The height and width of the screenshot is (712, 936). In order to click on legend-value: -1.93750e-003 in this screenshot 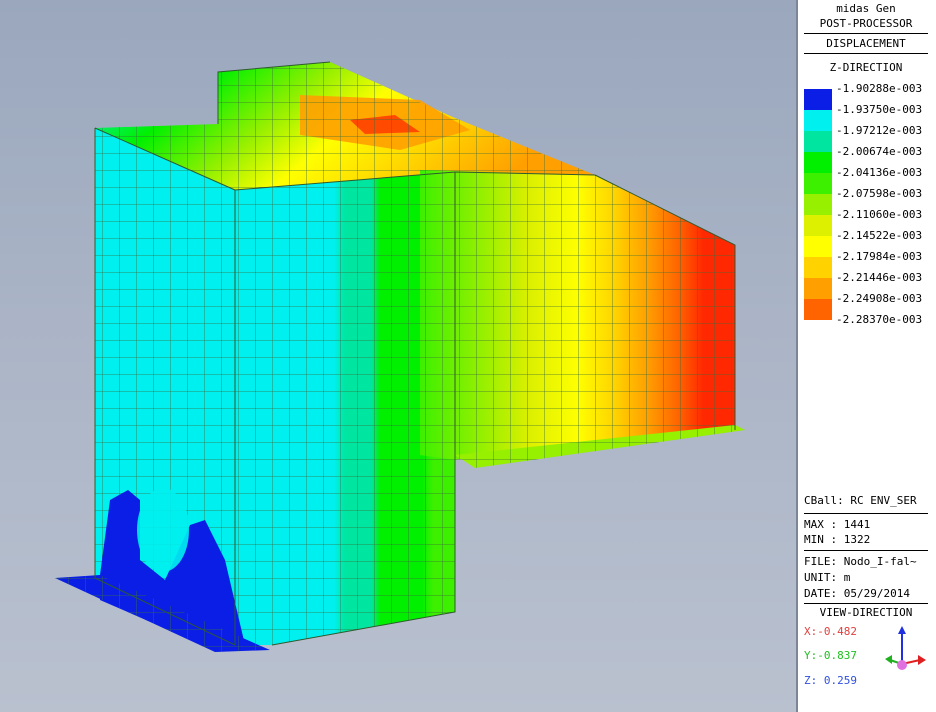, I will do `click(879, 109)`.